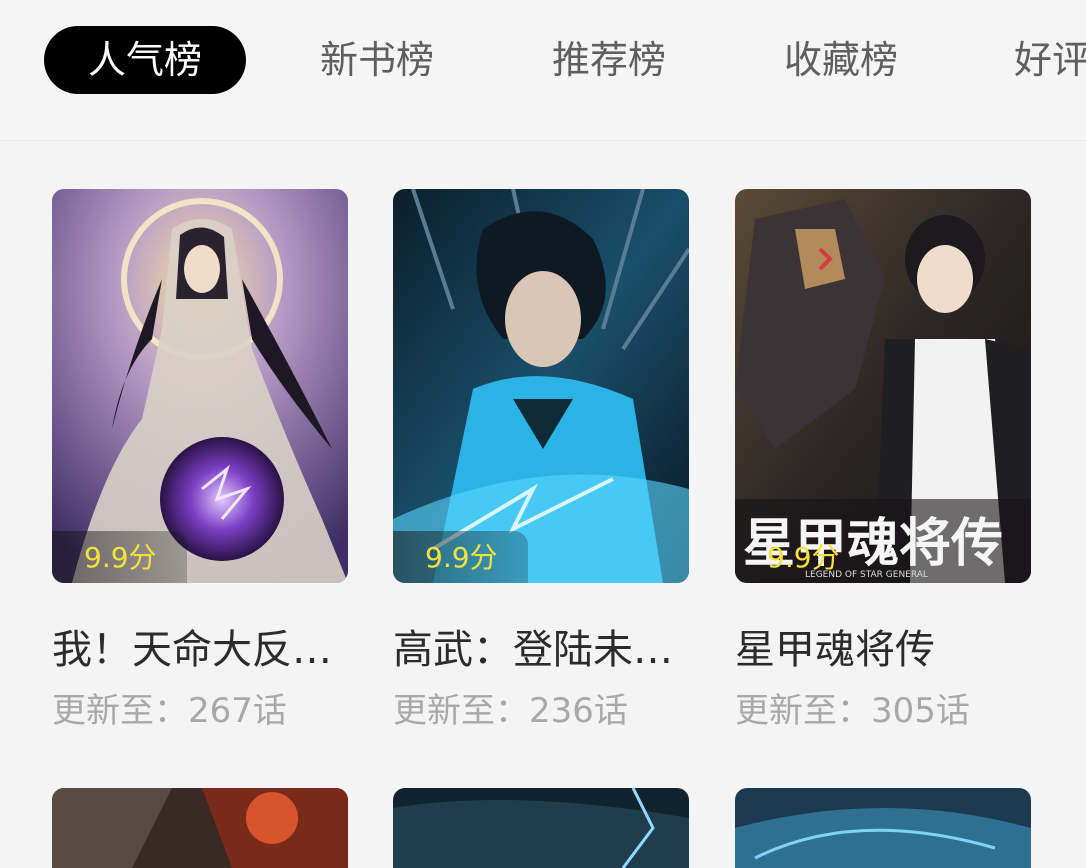 The image size is (1086, 868). Describe the element at coordinates (883, 646) in the screenshot. I see `book-title: 星甲魂将传` at that location.